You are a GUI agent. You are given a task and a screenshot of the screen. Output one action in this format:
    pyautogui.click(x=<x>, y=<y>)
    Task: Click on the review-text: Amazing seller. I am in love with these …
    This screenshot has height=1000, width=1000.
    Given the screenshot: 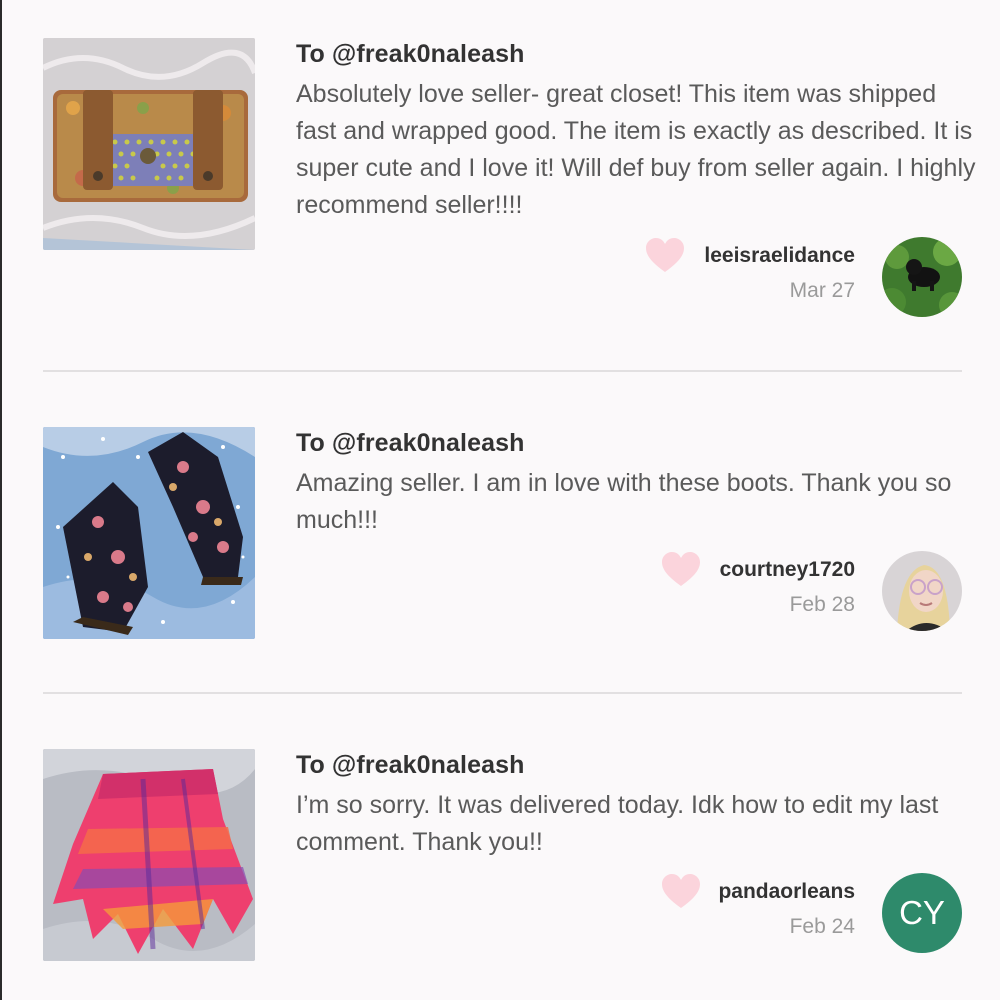 What is the action you would take?
    pyautogui.click(x=624, y=501)
    